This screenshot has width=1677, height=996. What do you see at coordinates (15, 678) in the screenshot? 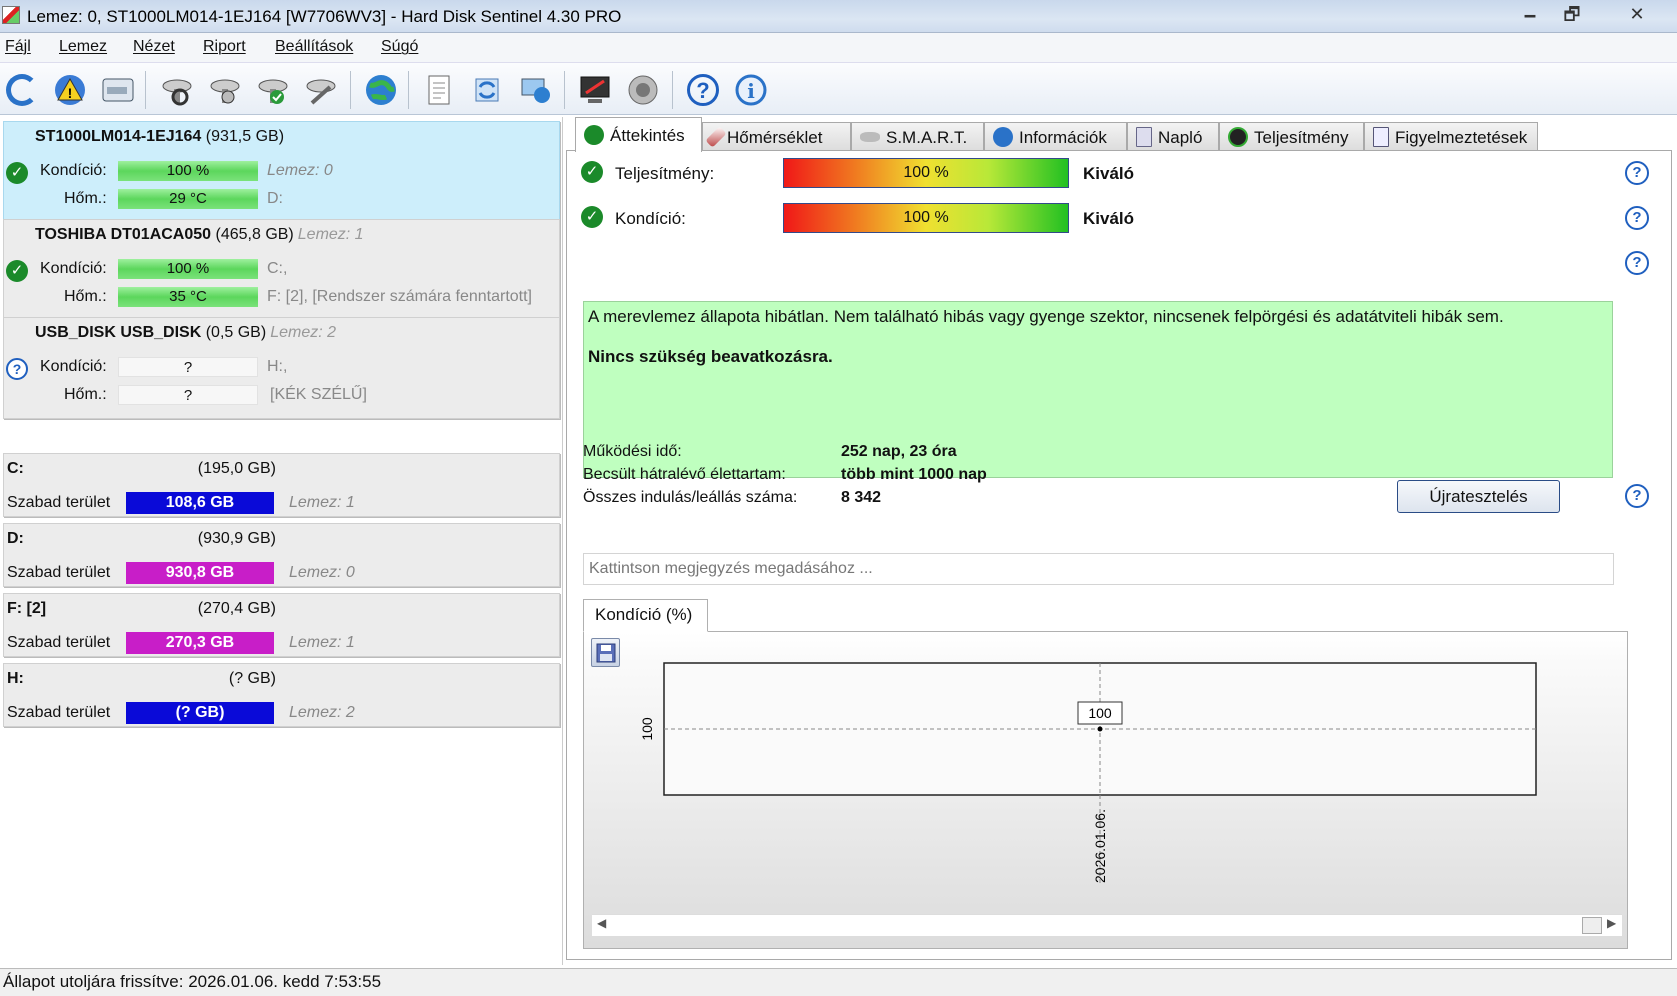
I see `volume-name: H:` at bounding box center [15, 678].